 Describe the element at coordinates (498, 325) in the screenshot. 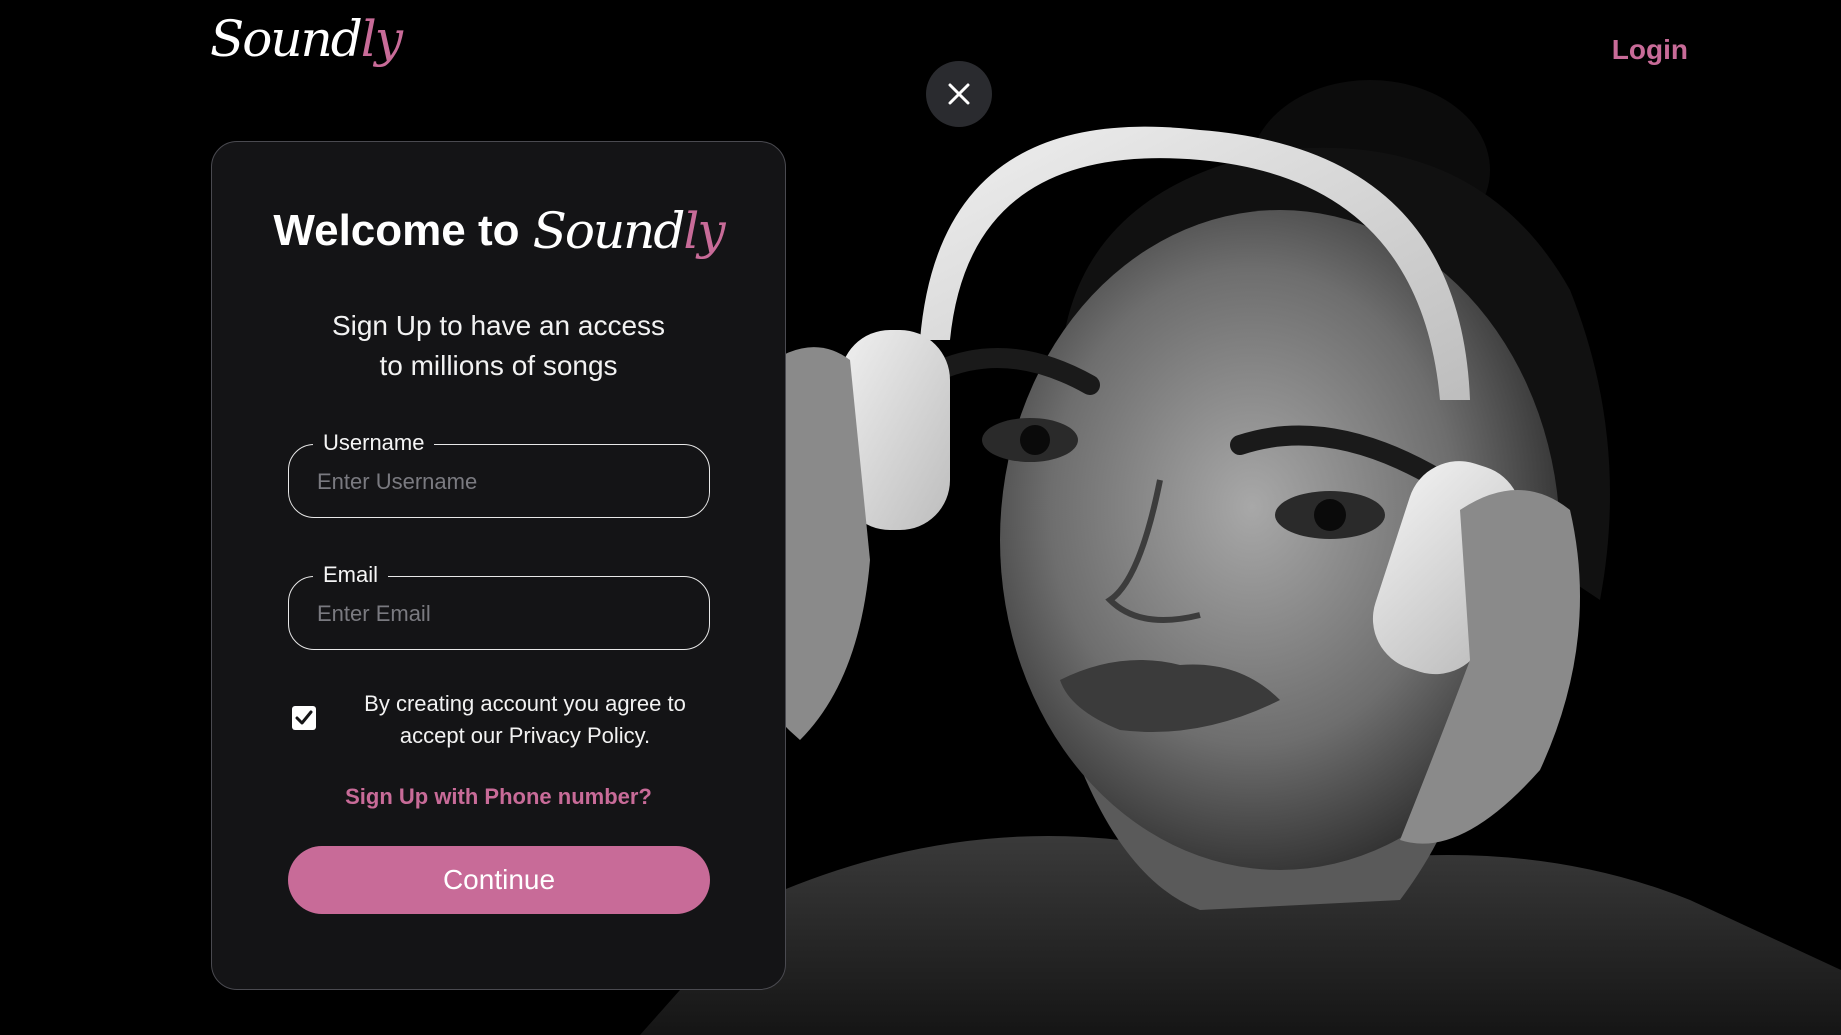

I see `subtitle-line-1: Sign Up to have an access` at that location.